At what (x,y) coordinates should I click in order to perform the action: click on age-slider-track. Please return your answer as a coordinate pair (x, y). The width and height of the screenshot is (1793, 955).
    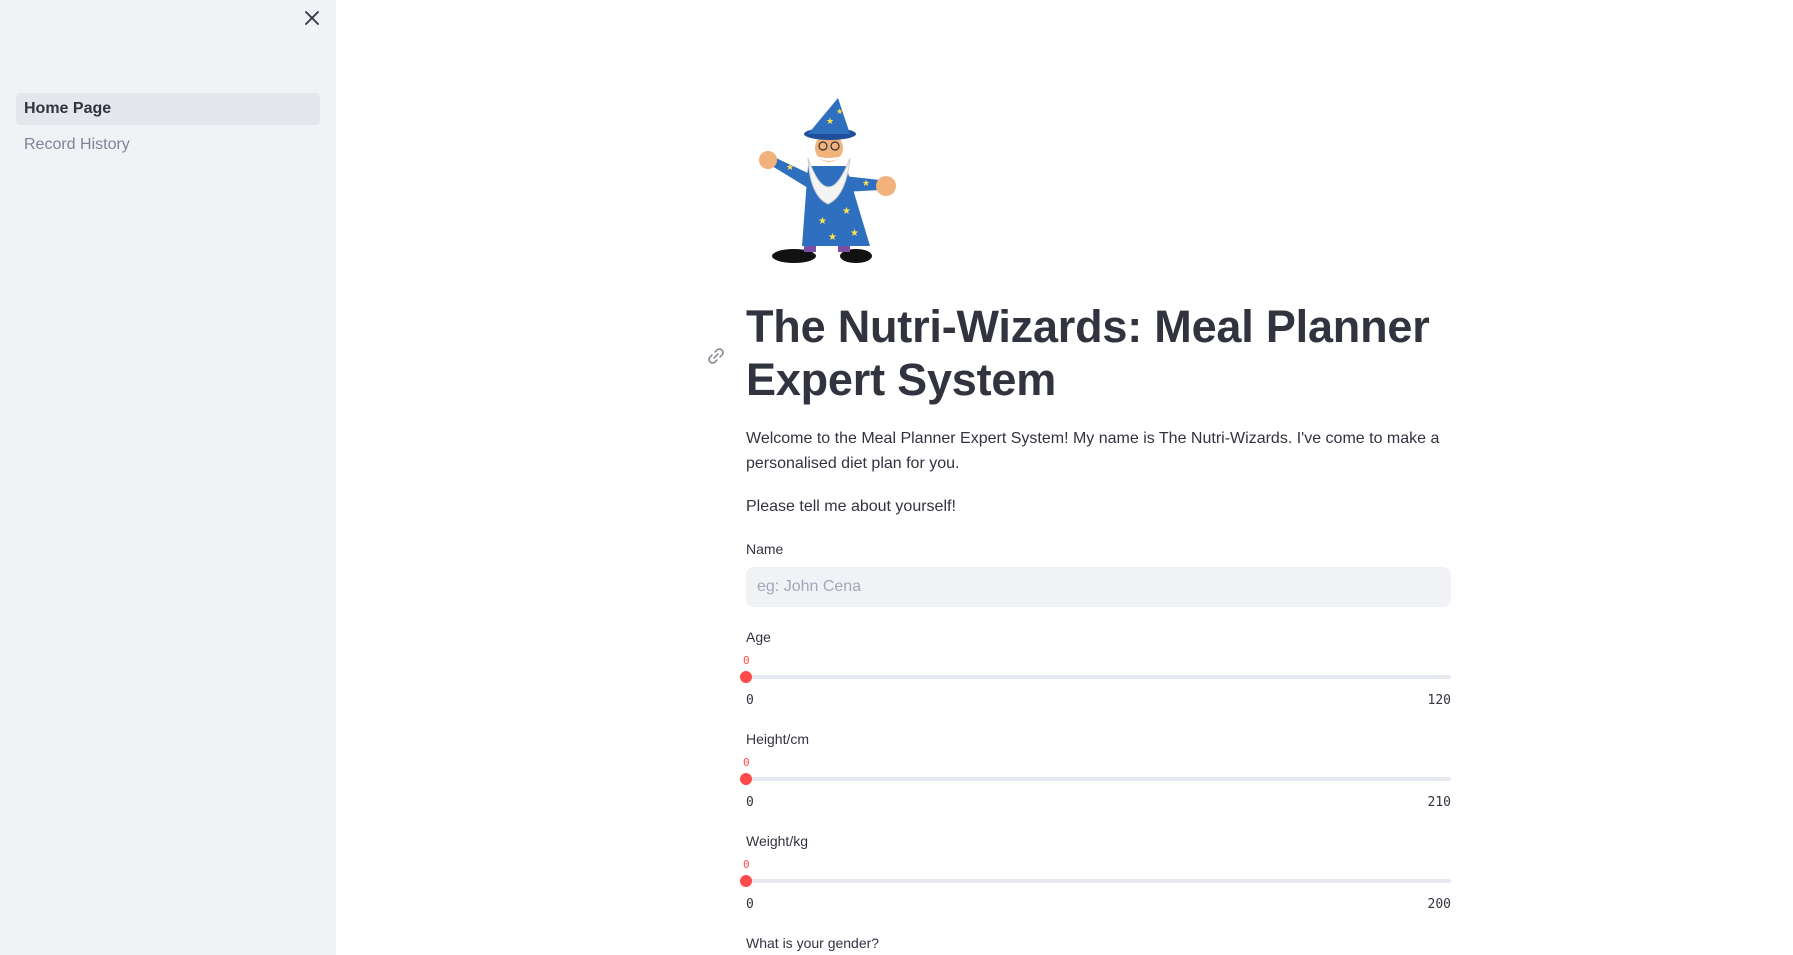
    Looking at the image, I should click on (1098, 677).